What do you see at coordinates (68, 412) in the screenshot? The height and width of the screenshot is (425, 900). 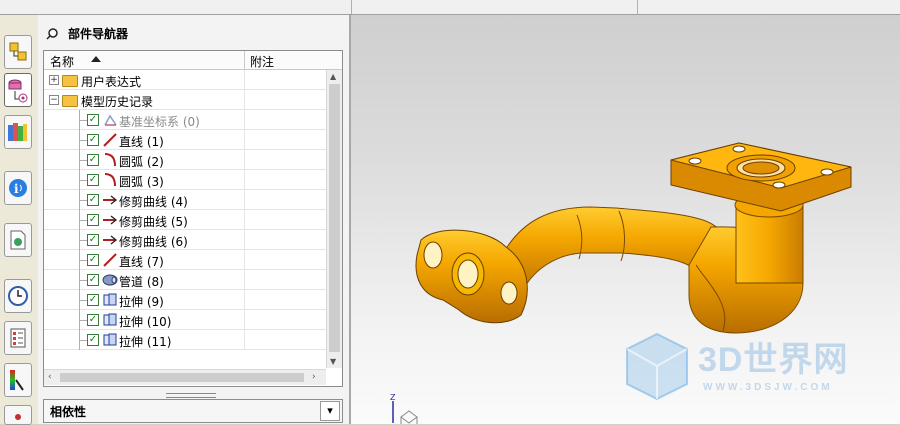 I see `dependencies-title: 相依性` at bounding box center [68, 412].